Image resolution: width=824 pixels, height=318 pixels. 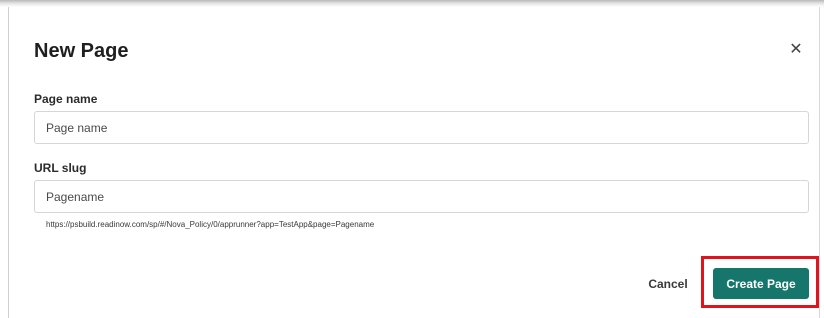 What do you see at coordinates (412, 3) in the screenshot?
I see `backdrop-shadow` at bounding box center [412, 3].